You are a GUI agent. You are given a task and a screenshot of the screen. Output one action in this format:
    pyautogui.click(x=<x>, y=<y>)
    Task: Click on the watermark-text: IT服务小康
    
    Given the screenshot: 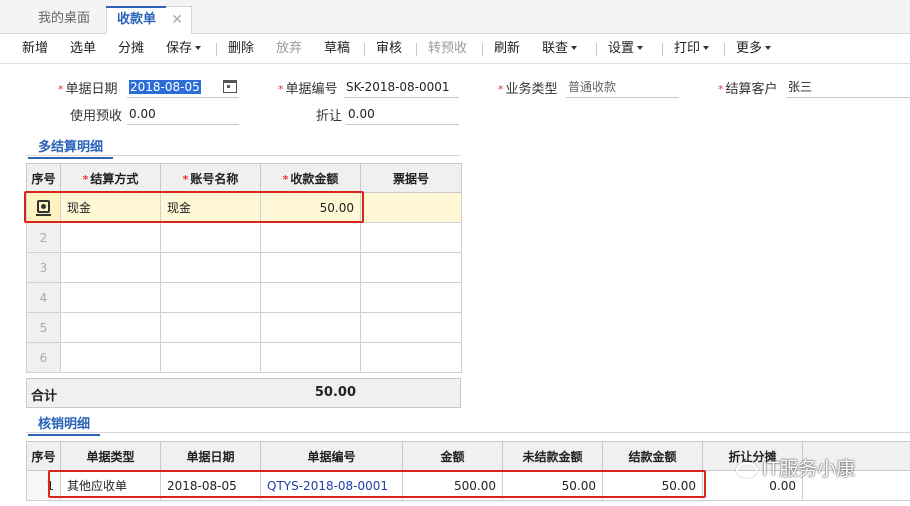 What is the action you would take?
    pyautogui.click(x=809, y=469)
    